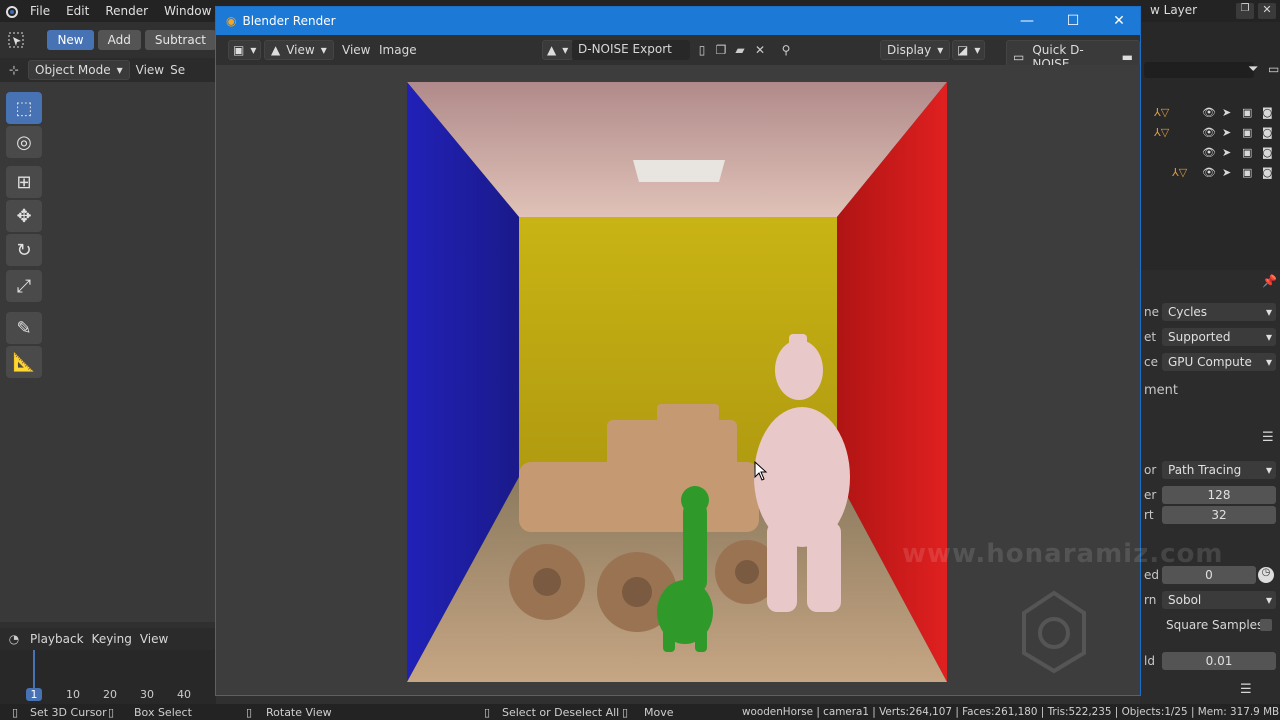 The image size is (1280, 720). Describe the element at coordinates (760, 50) in the screenshot. I see `unlink-icon: ✕` at that location.